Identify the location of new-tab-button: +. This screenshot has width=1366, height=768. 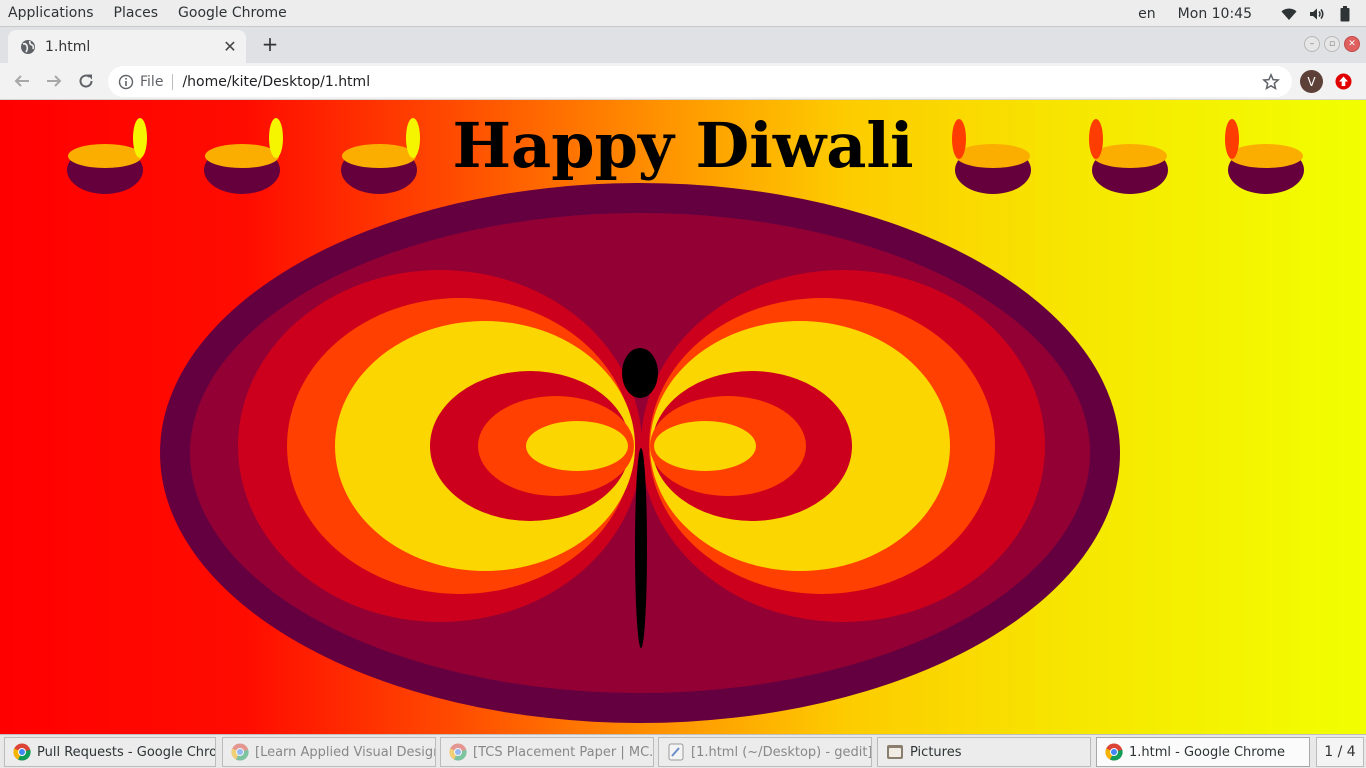
(270, 44).